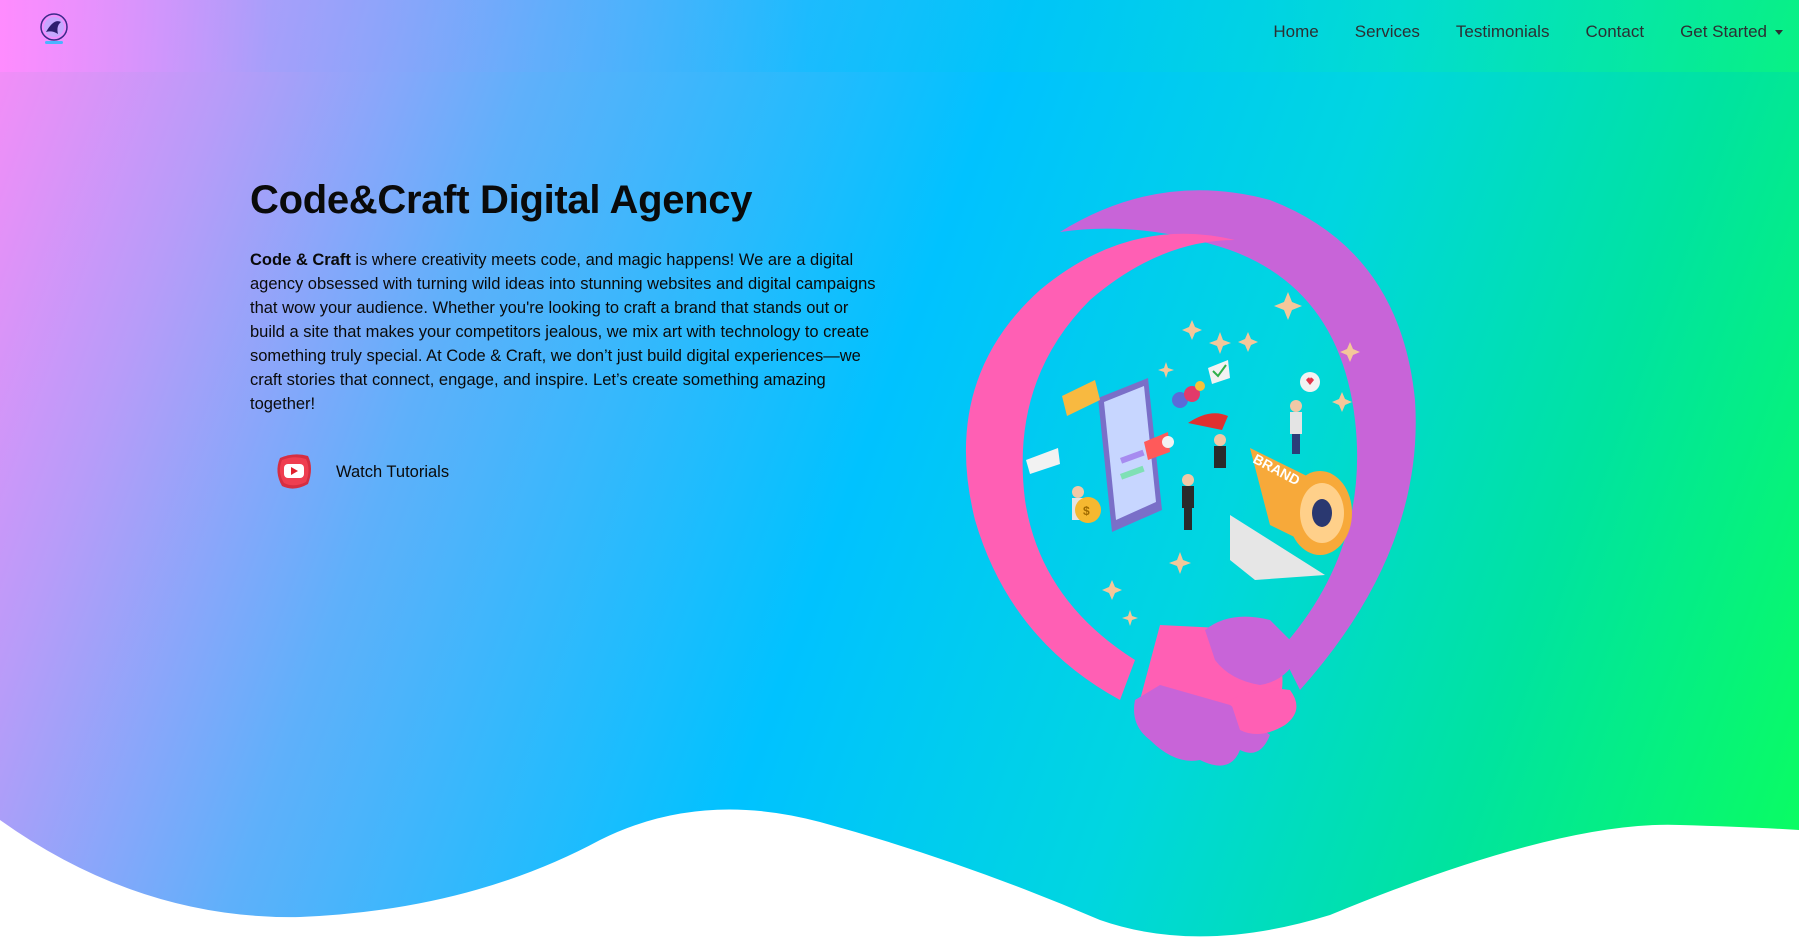 This screenshot has width=1799, height=943. I want to click on watch-tutorials-button: Watch Tutorials, so click(360, 472).